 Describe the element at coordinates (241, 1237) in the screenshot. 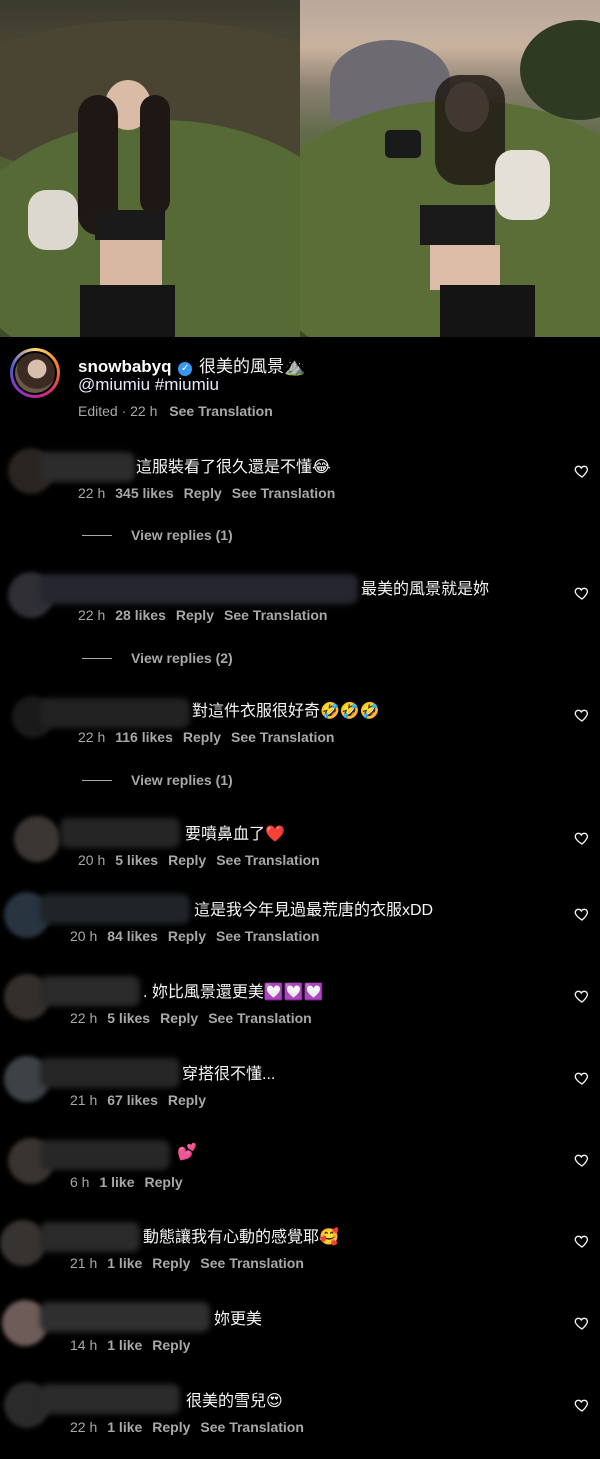

I see `comment-text: 動態讓我有心動的感覺耶🥰` at that location.